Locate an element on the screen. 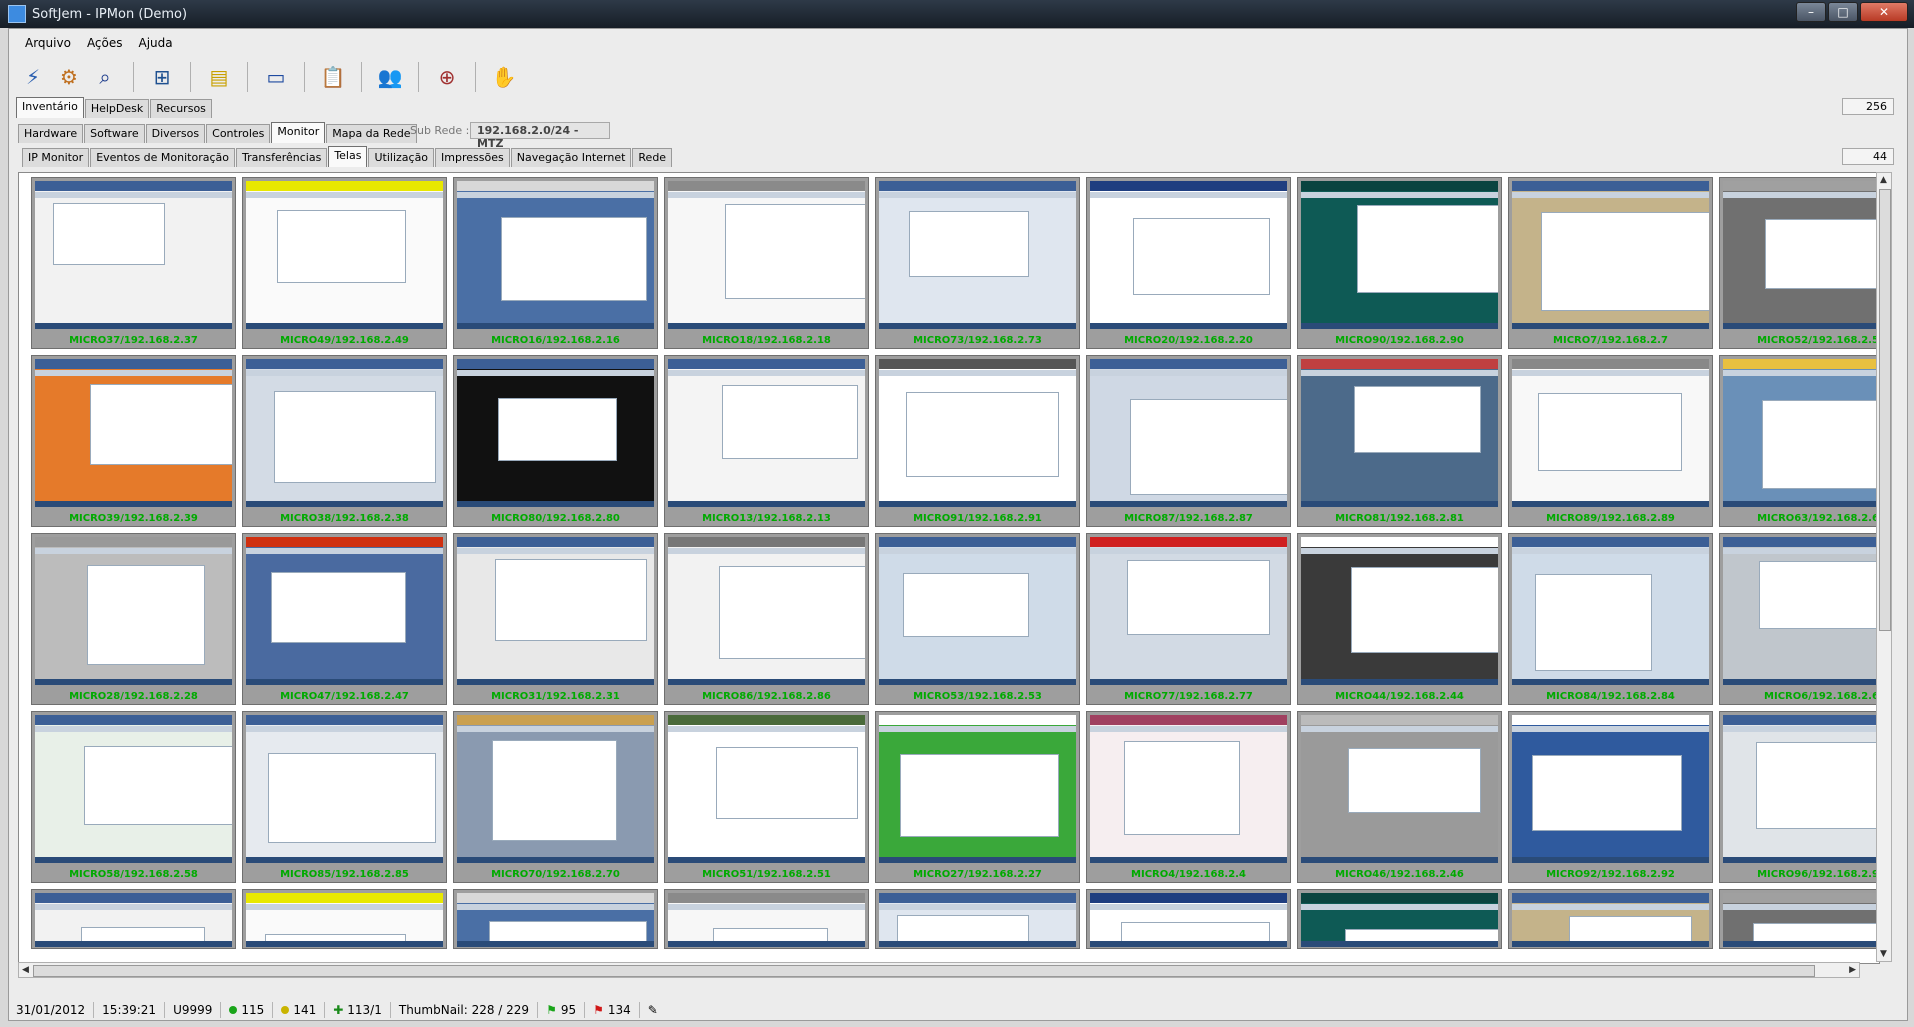 The image size is (1914, 1027). tools-icon: ⚙ is located at coordinates (69, 77).